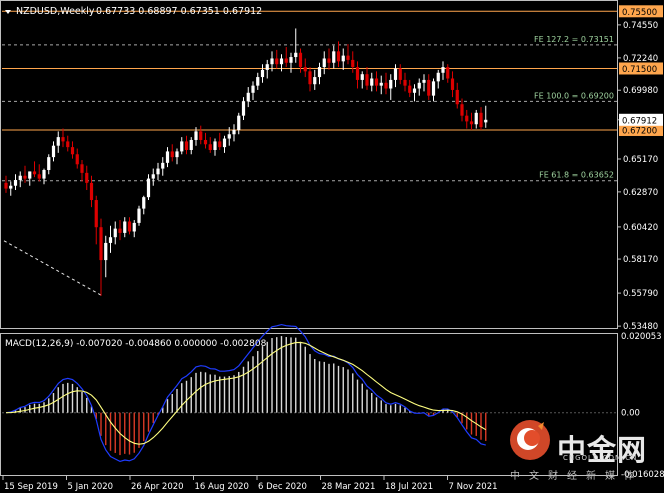 This screenshot has width=664, height=493. I want to click on watermark-url: CNGOLD.COM.CN, so click(600, 458).